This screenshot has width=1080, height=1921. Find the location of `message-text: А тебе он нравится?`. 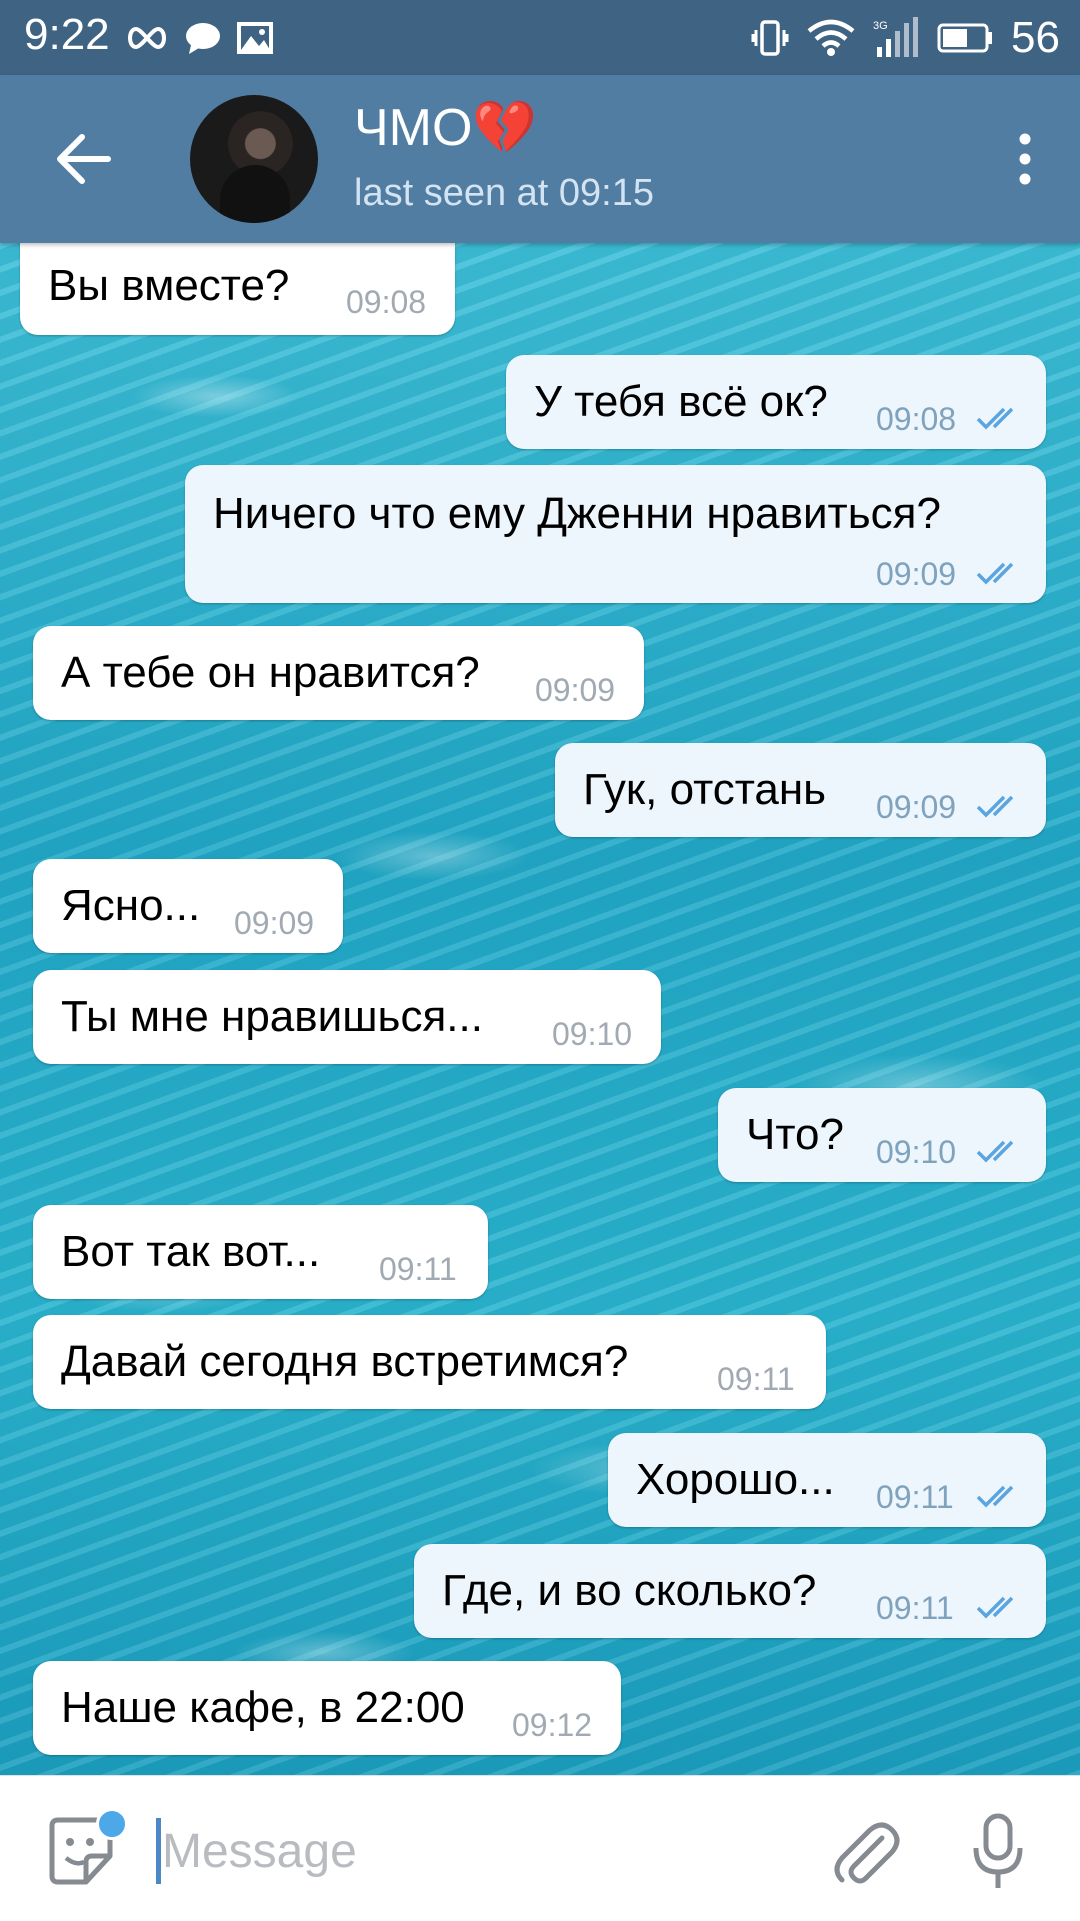

message-text: А тебе он нравится? is located at coordinates (270, 672).